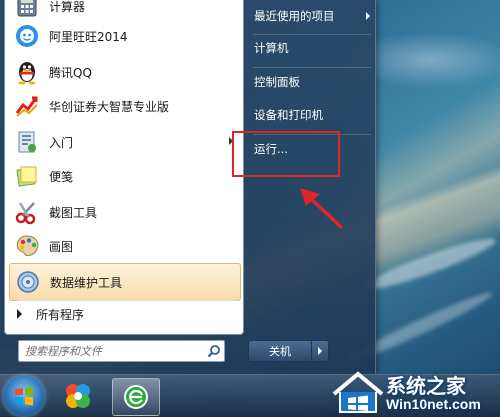  What do you see at coordinates (27, 212) in the screenshot?
I see `scissors-icon` at bounding box center [27, 212].